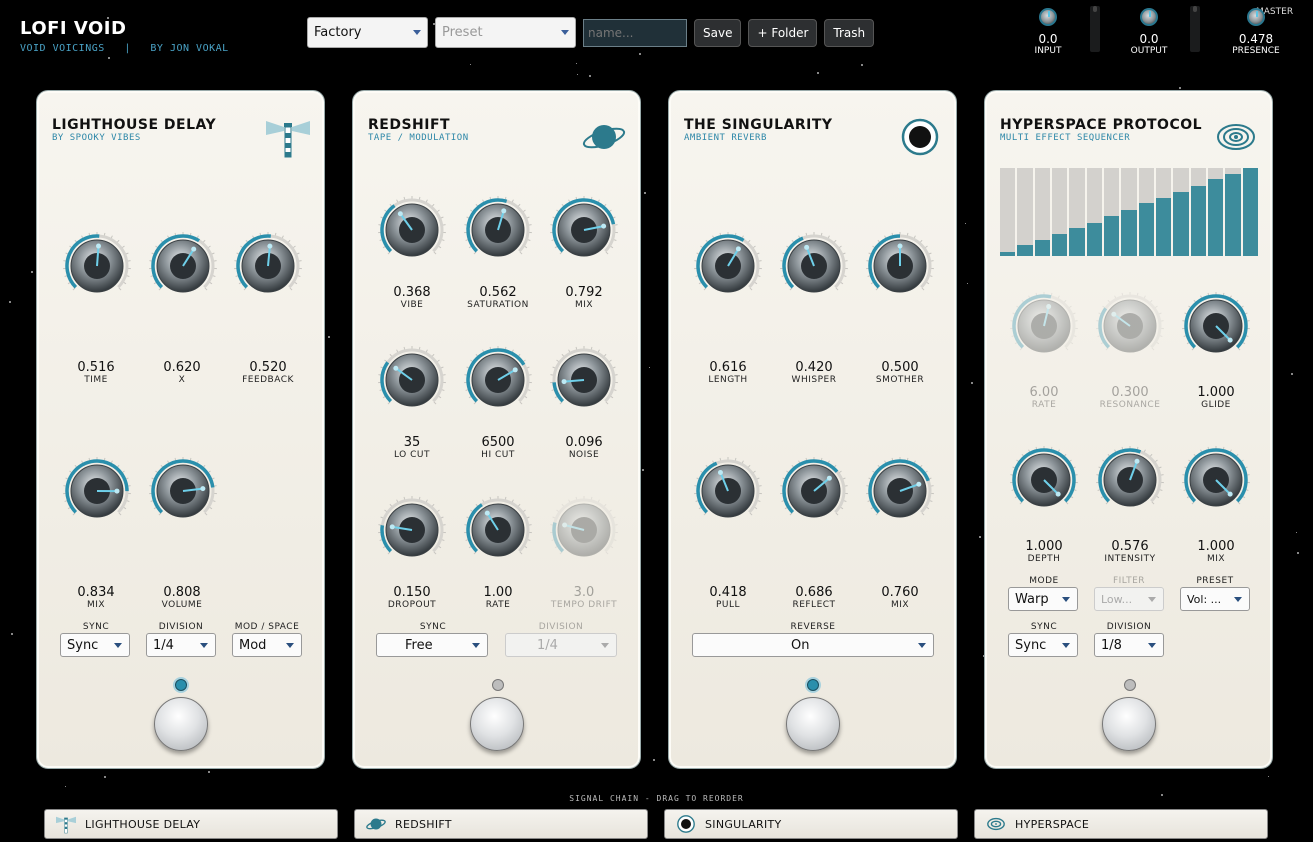  I want to click on division-select: 1/8, so click(1129, 645).